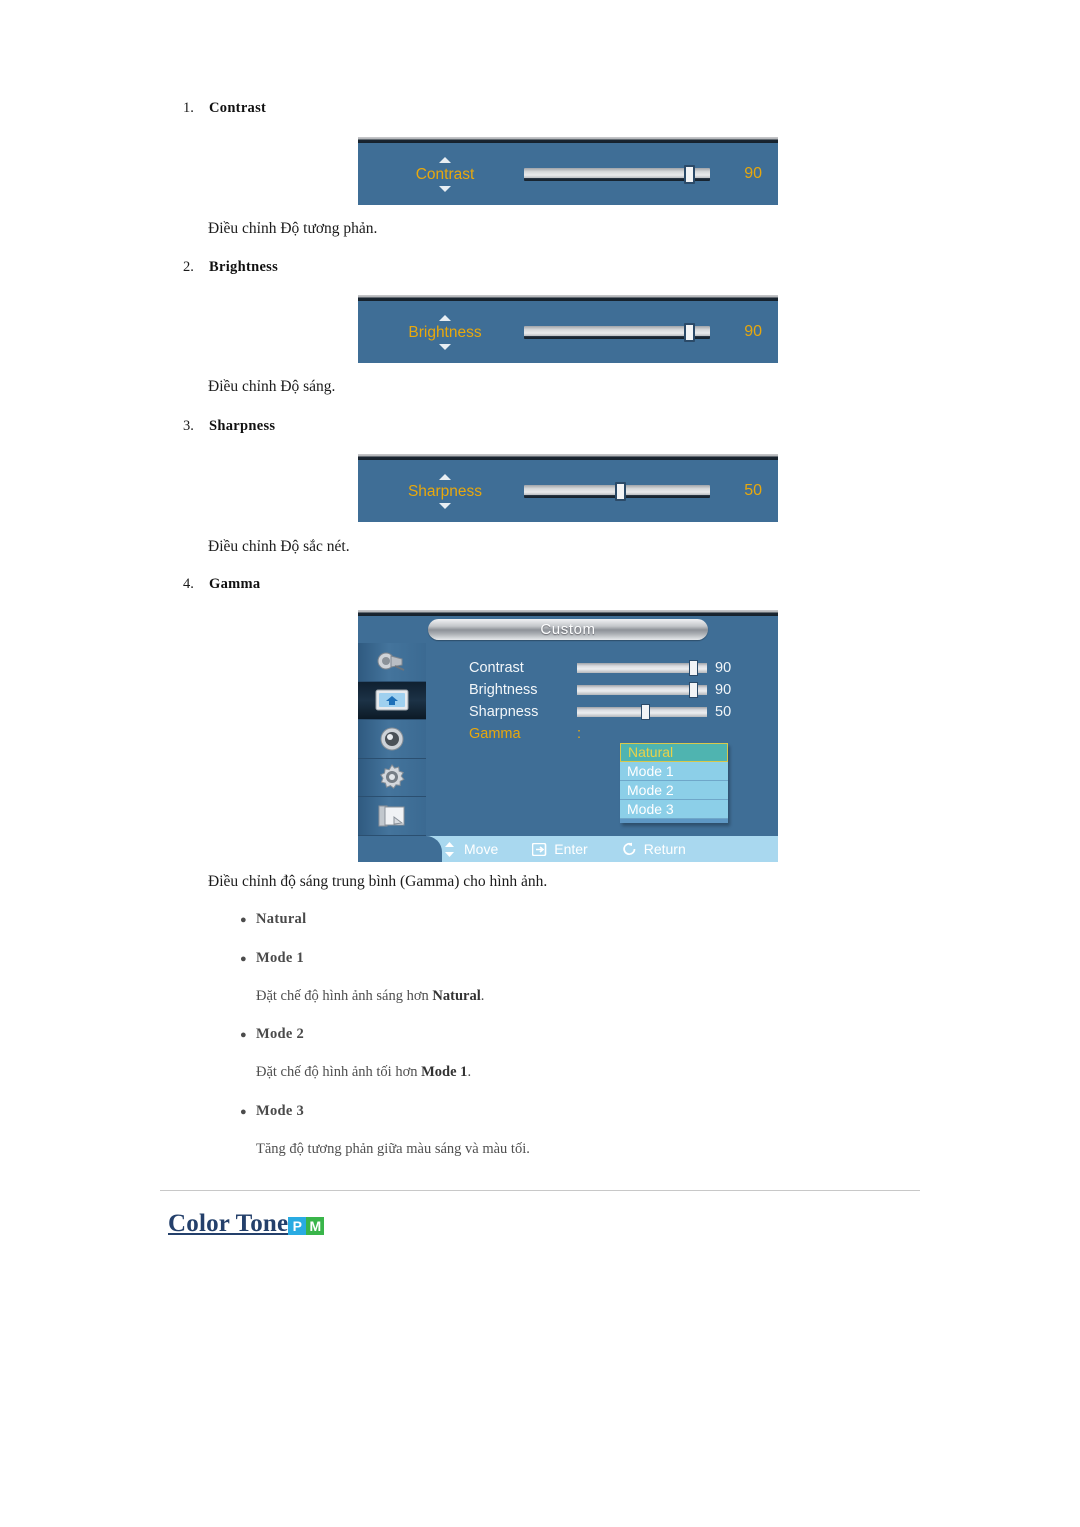  I want to click on osd-slider-row: Brightness 90, so click(568, 332).